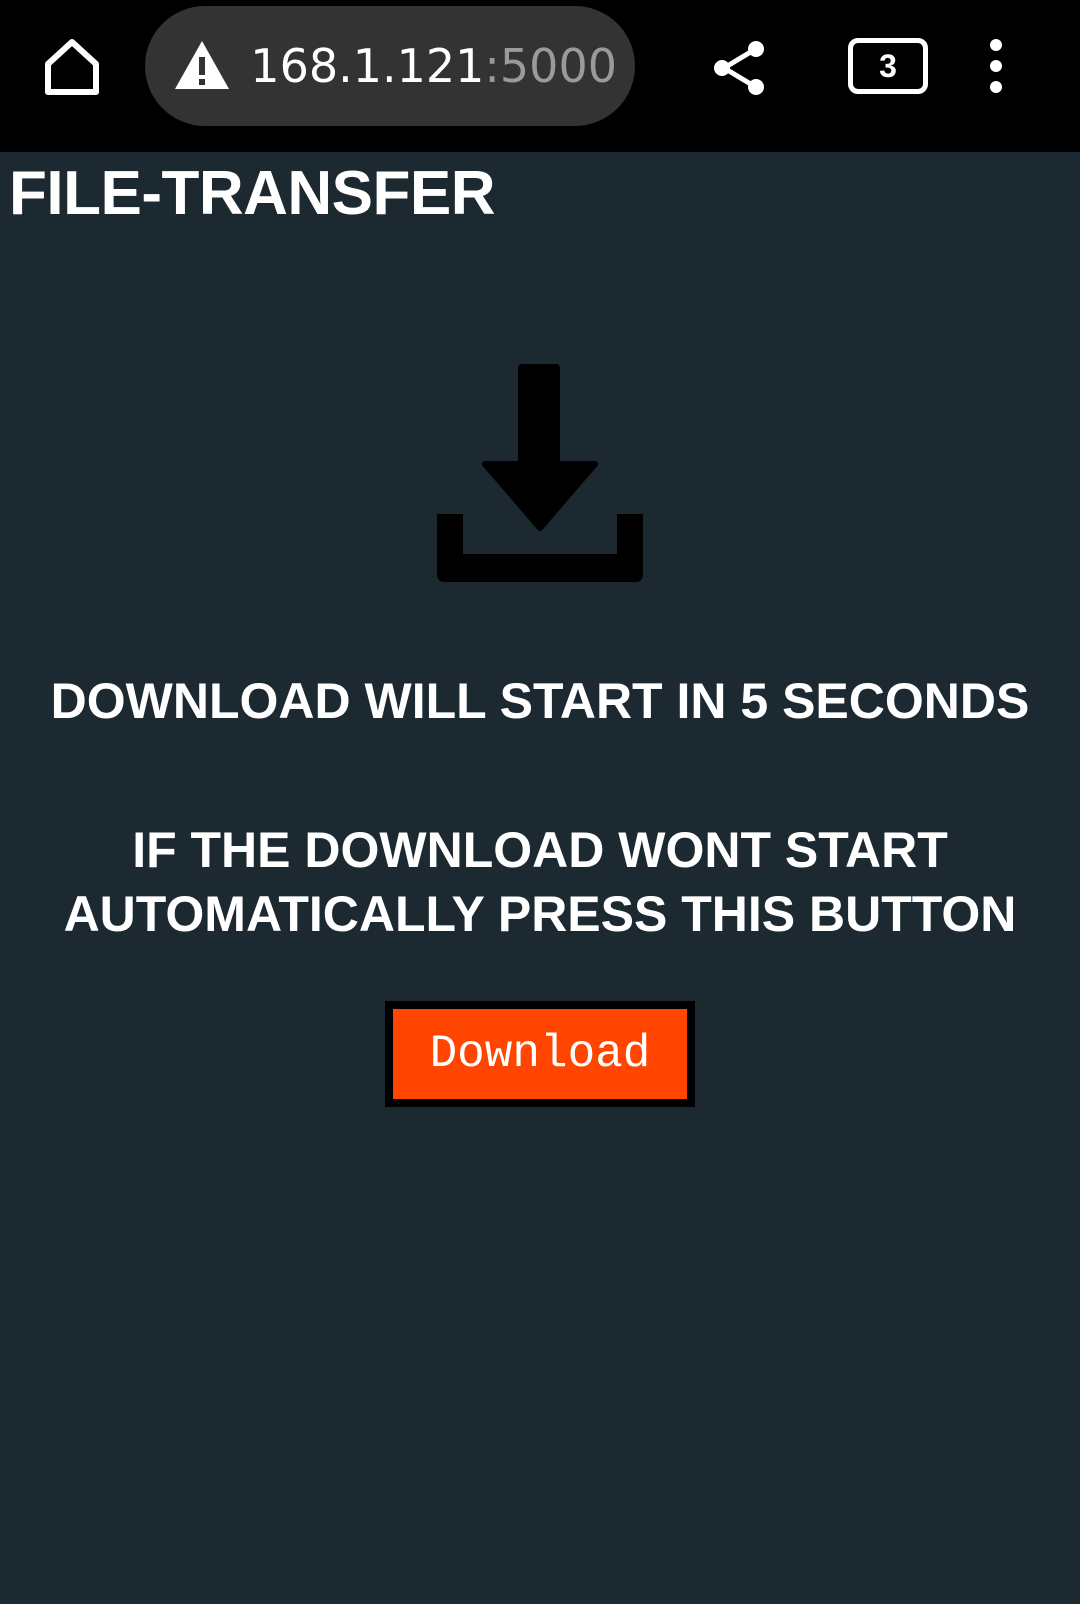 The height and width of the screenshot is (1604, 1080). Describe the element at coordinates (72, 66) in the screenshot. I see `home-icon` at that location.